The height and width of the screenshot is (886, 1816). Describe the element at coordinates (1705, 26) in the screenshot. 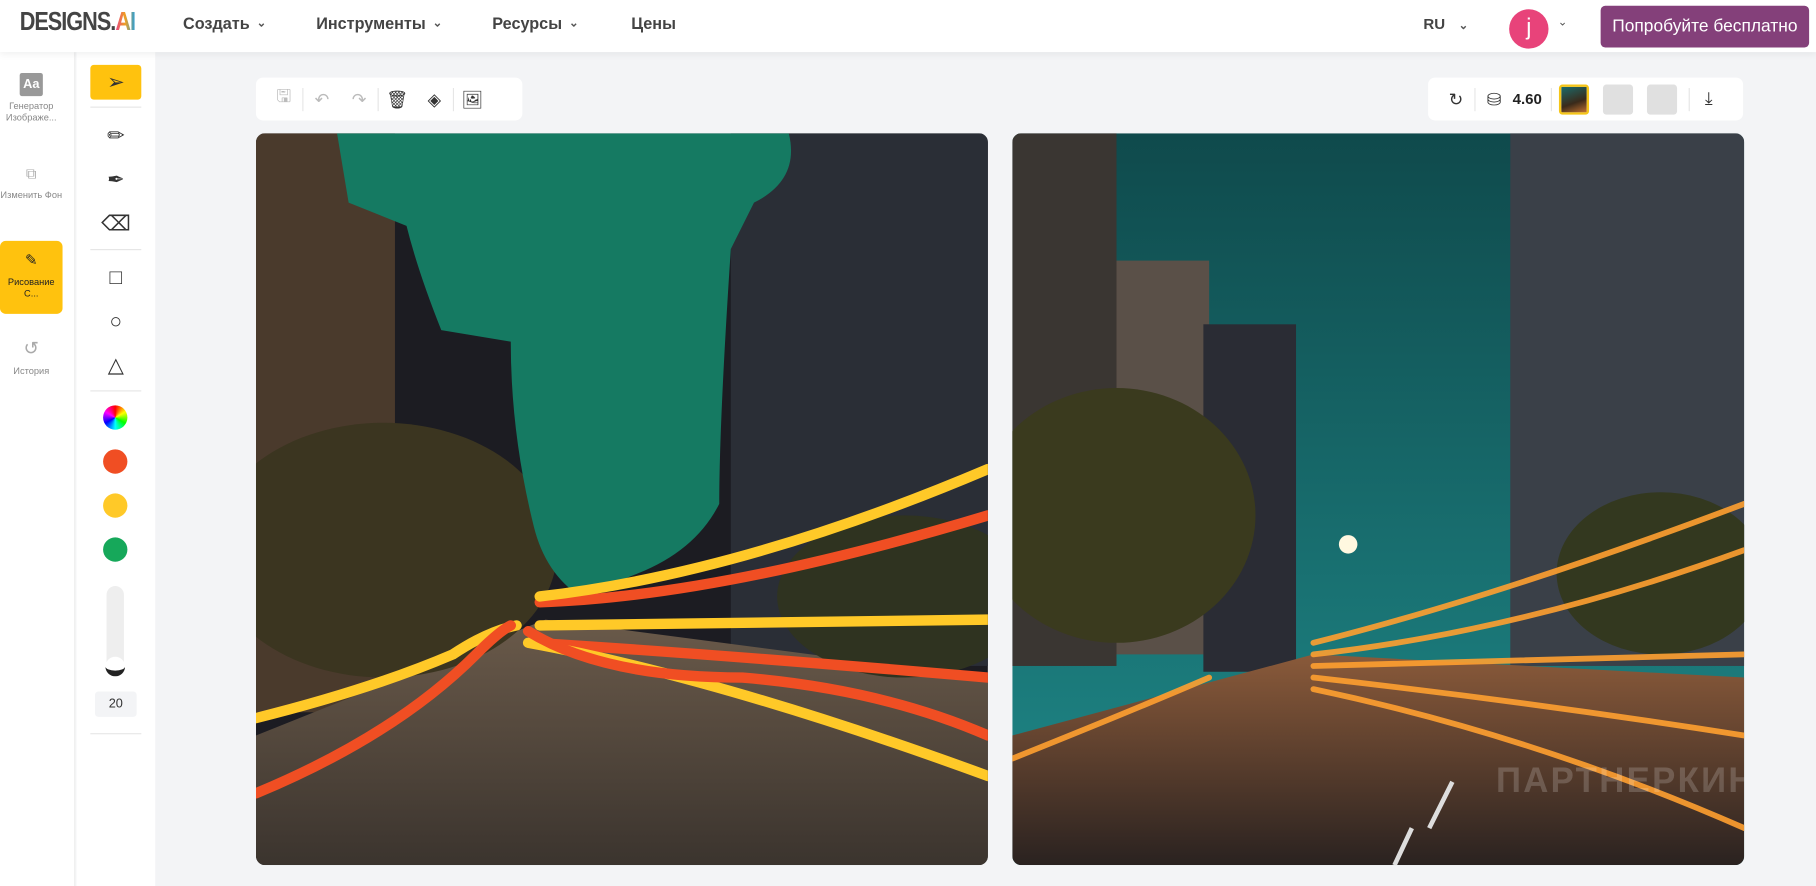

I see `try-free-button: Попробуйте бесплатно` at that location.